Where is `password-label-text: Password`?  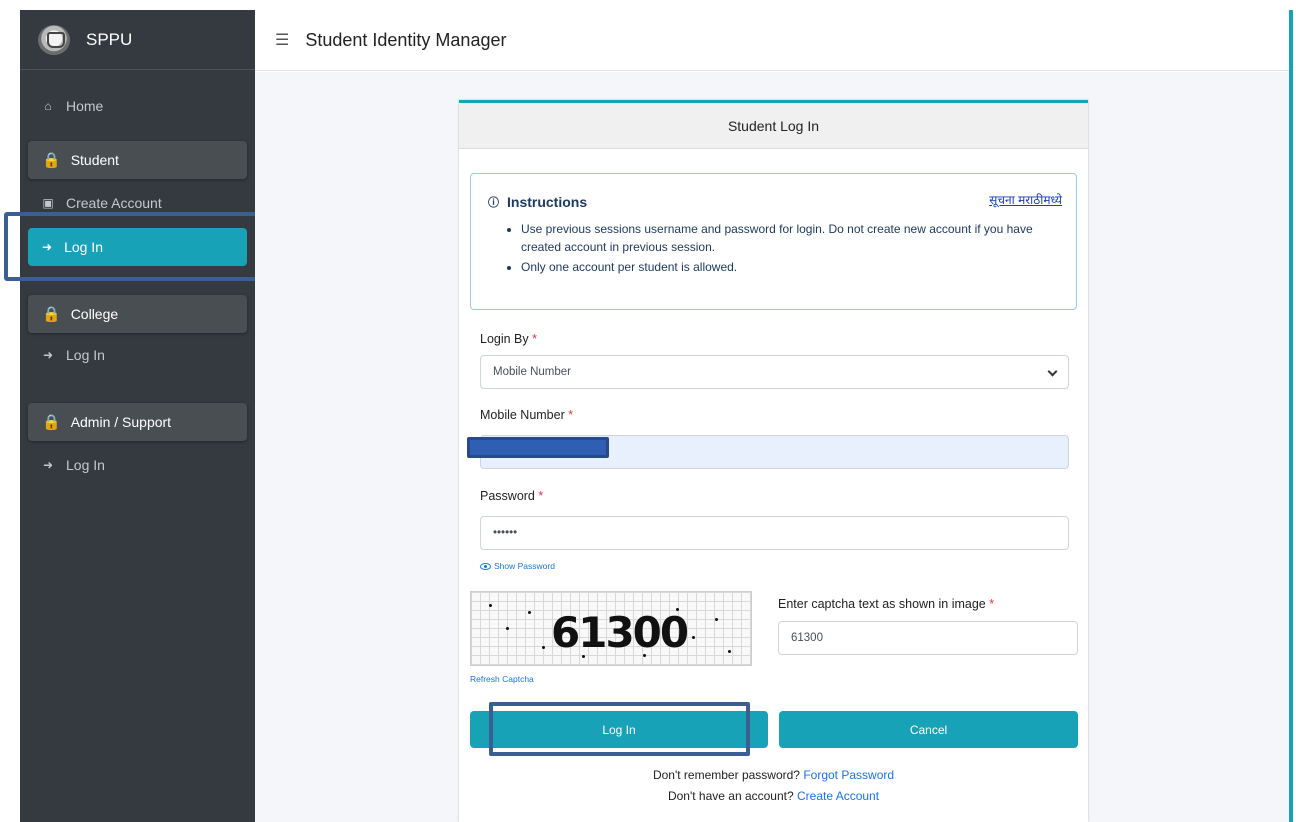
password-label-text: Password is located at coordinates (507, 496).